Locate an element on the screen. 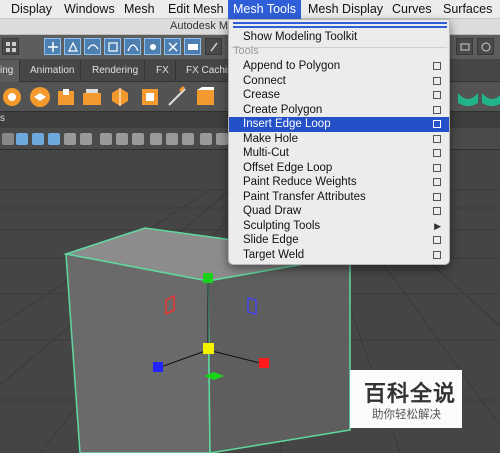 Image resolution: width=500 pixels, height=453 pixels. watermark-logo: 百科全说 助你轻松解决 is located at coordinates (406, 399).